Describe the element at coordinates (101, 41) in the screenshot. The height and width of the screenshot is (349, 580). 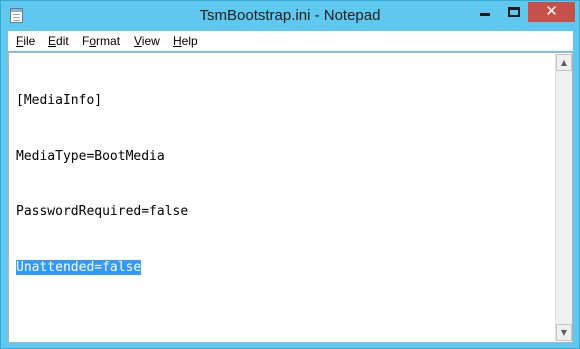
I see `menu-format: Format` at that location.